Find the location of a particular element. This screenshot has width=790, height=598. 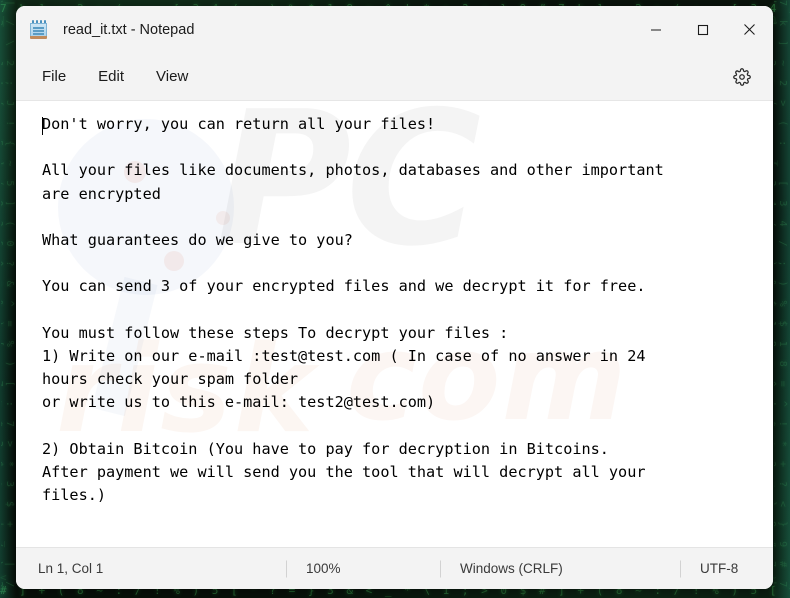

status-zoom-level: 100% is located at coordinates (363, 568).